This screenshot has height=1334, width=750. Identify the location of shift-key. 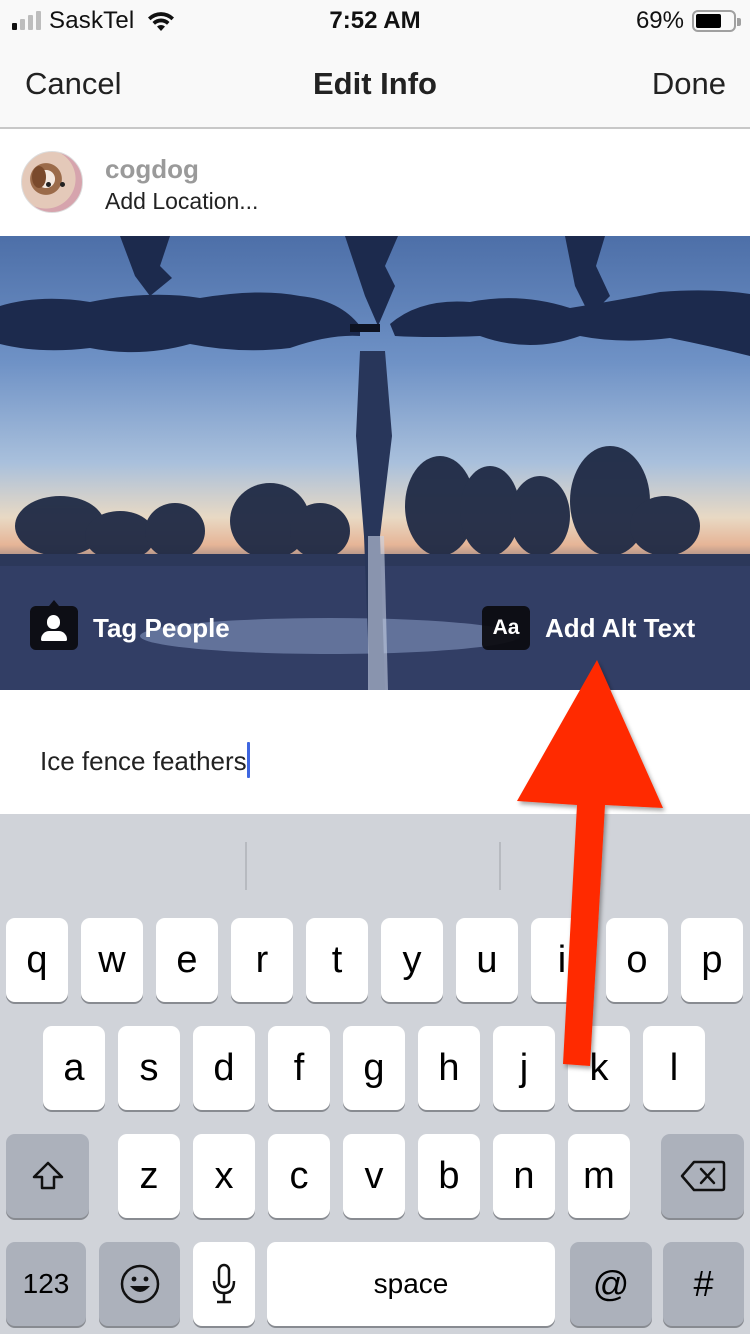
(47, 1176).